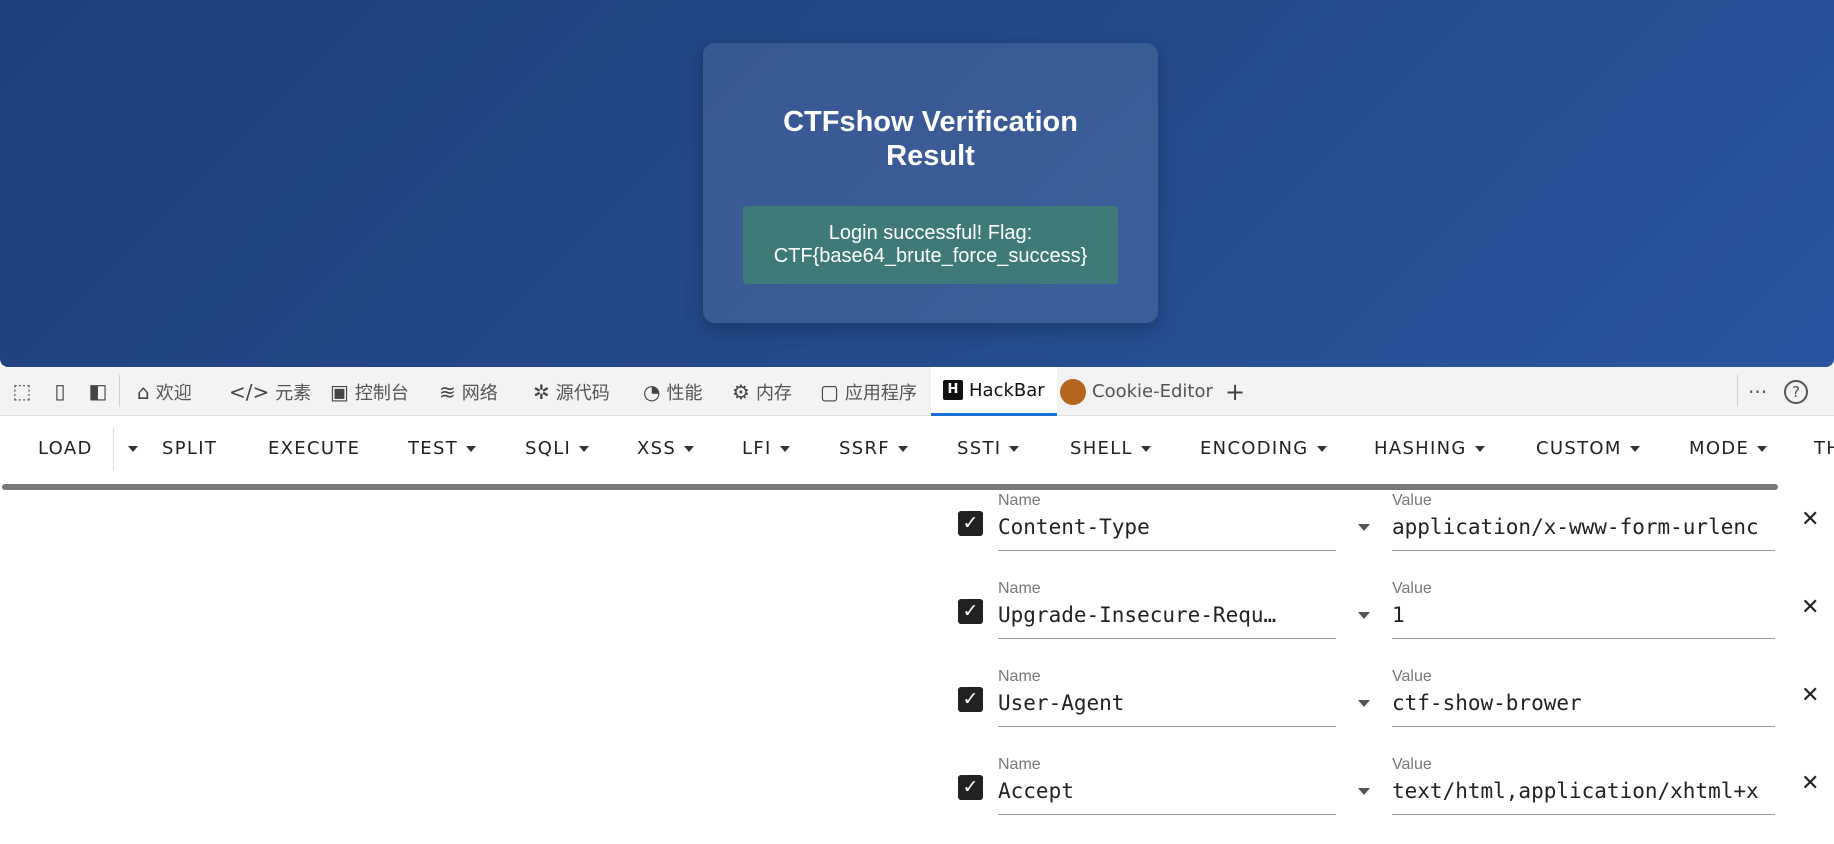 The height and width of the screenshot is (844, 1834). Describe the element at coordinates (1429, 448) in the screenshot. I see `hashing-menu-button: HASHING` at that location.